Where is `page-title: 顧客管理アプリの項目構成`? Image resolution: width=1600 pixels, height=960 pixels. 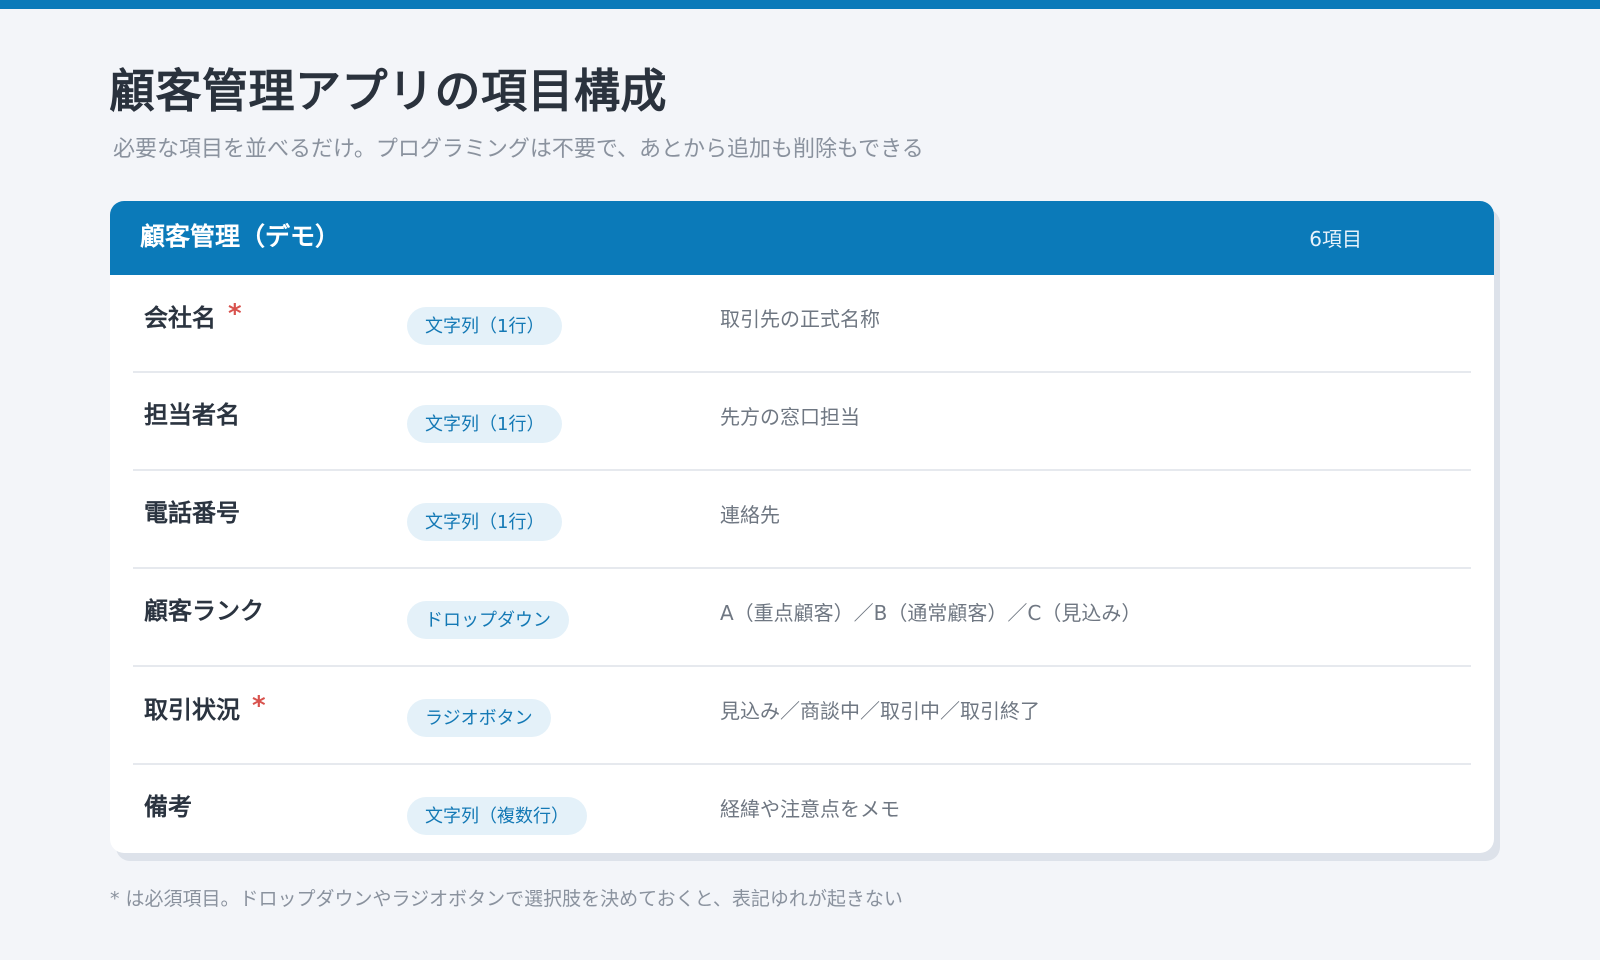 page-title: 顧客管理アプリの項目構成 is located at coordinates (388, 91).